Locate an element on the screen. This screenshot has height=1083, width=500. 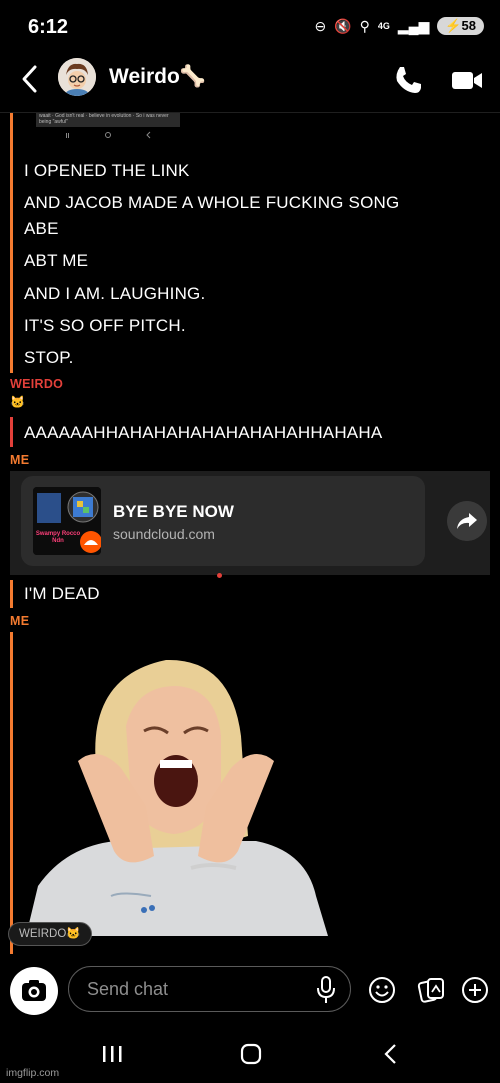
message-text: ABE is located at coordinates (41, 228).